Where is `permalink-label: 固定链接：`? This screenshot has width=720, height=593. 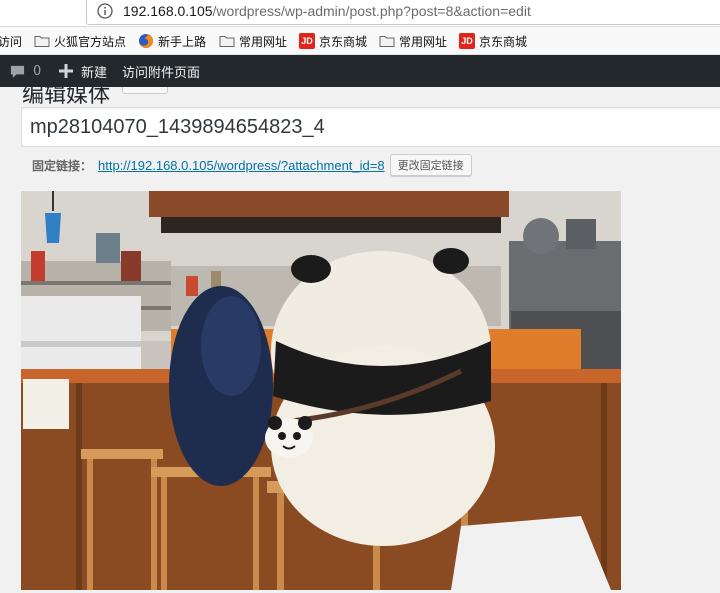 permalink-label: 固定链接： is located at coordinates (62, 165).